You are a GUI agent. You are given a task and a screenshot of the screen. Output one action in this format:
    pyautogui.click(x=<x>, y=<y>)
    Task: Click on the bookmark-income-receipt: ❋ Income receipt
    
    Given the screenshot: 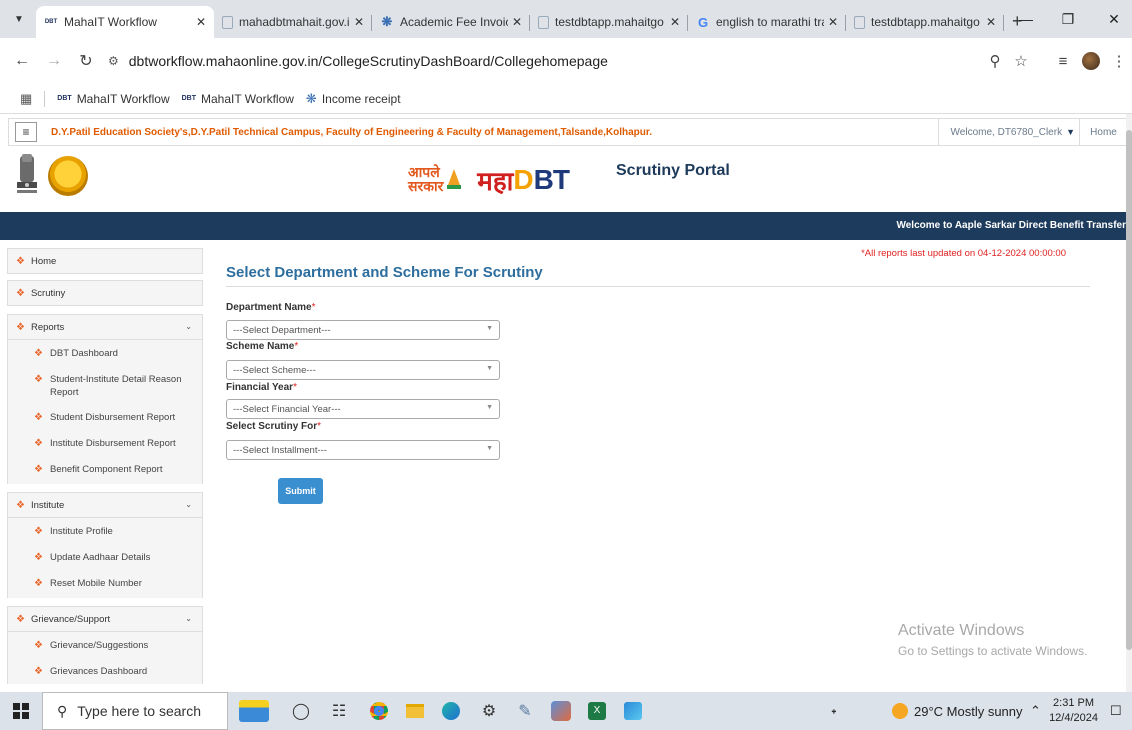 What is the action you would take?
    pyautogui.click(x=353, y=99)
    